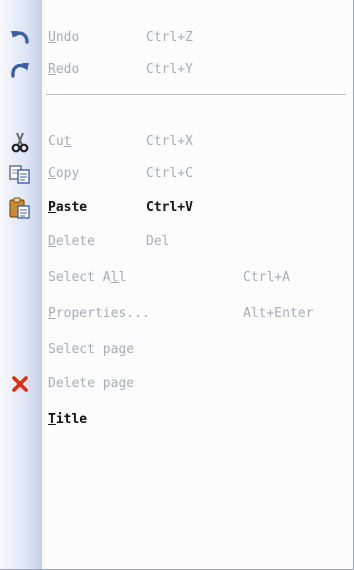 This screenshot has width=354, height=570. What do you see at coordinates (196, 94) in the screenshot?
I see `menu-separator` at bounding box center [196, 94].